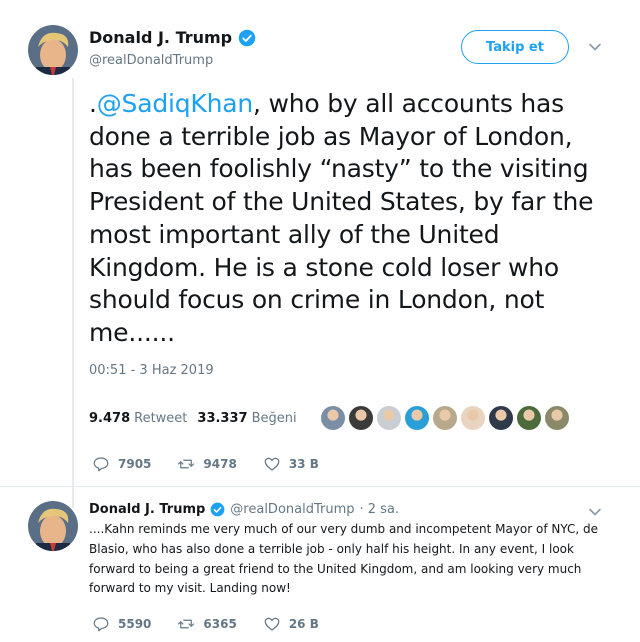  Describe the element at coordinates (515, 47) in the screenshot. I see `follow-button: Takip et` at that location.